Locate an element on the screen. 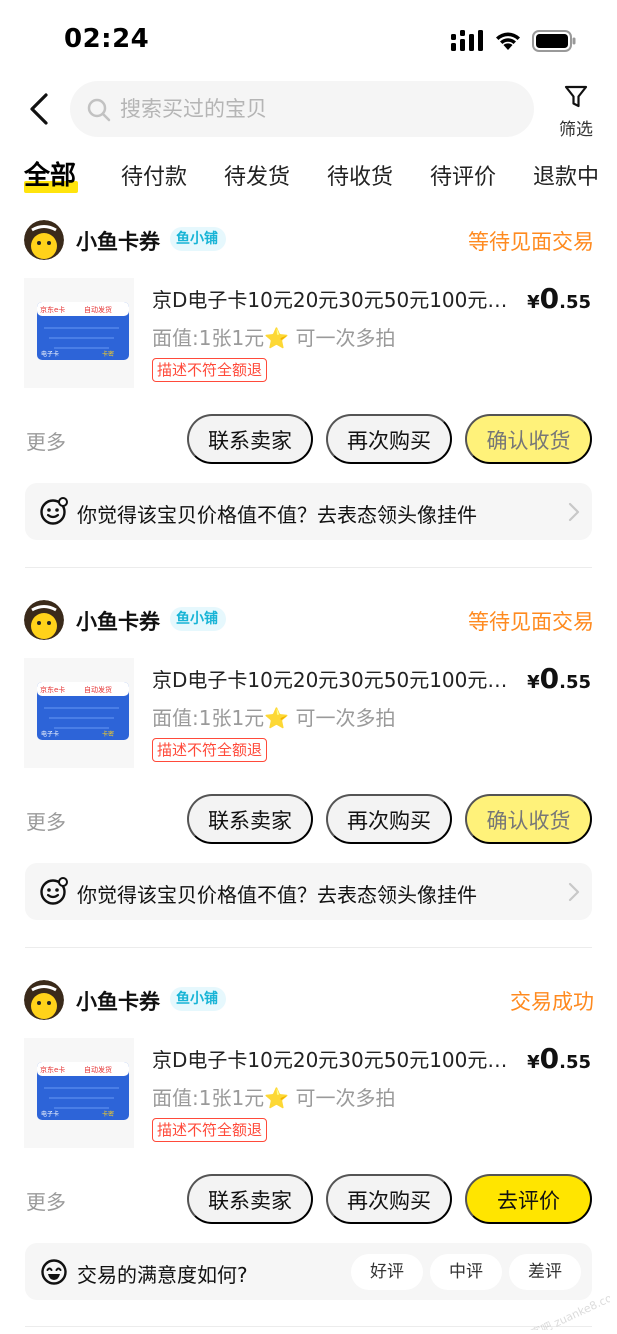  tab-pending-shipment: 待发货 is located at coordinates (257, 175).